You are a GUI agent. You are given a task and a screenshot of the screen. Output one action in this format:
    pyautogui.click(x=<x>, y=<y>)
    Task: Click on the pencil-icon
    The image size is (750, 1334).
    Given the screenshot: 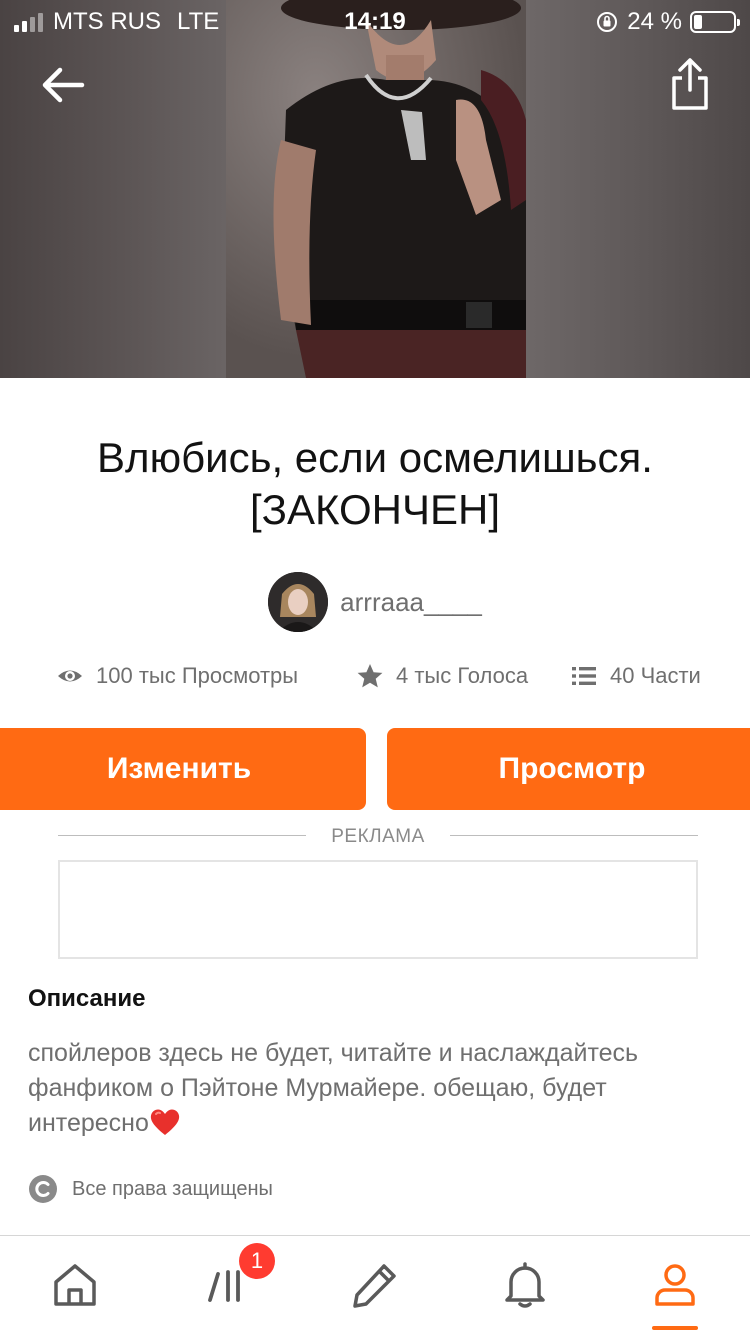 What is the action you would take?
    pyautogui.click(x=374, y=1286)
    